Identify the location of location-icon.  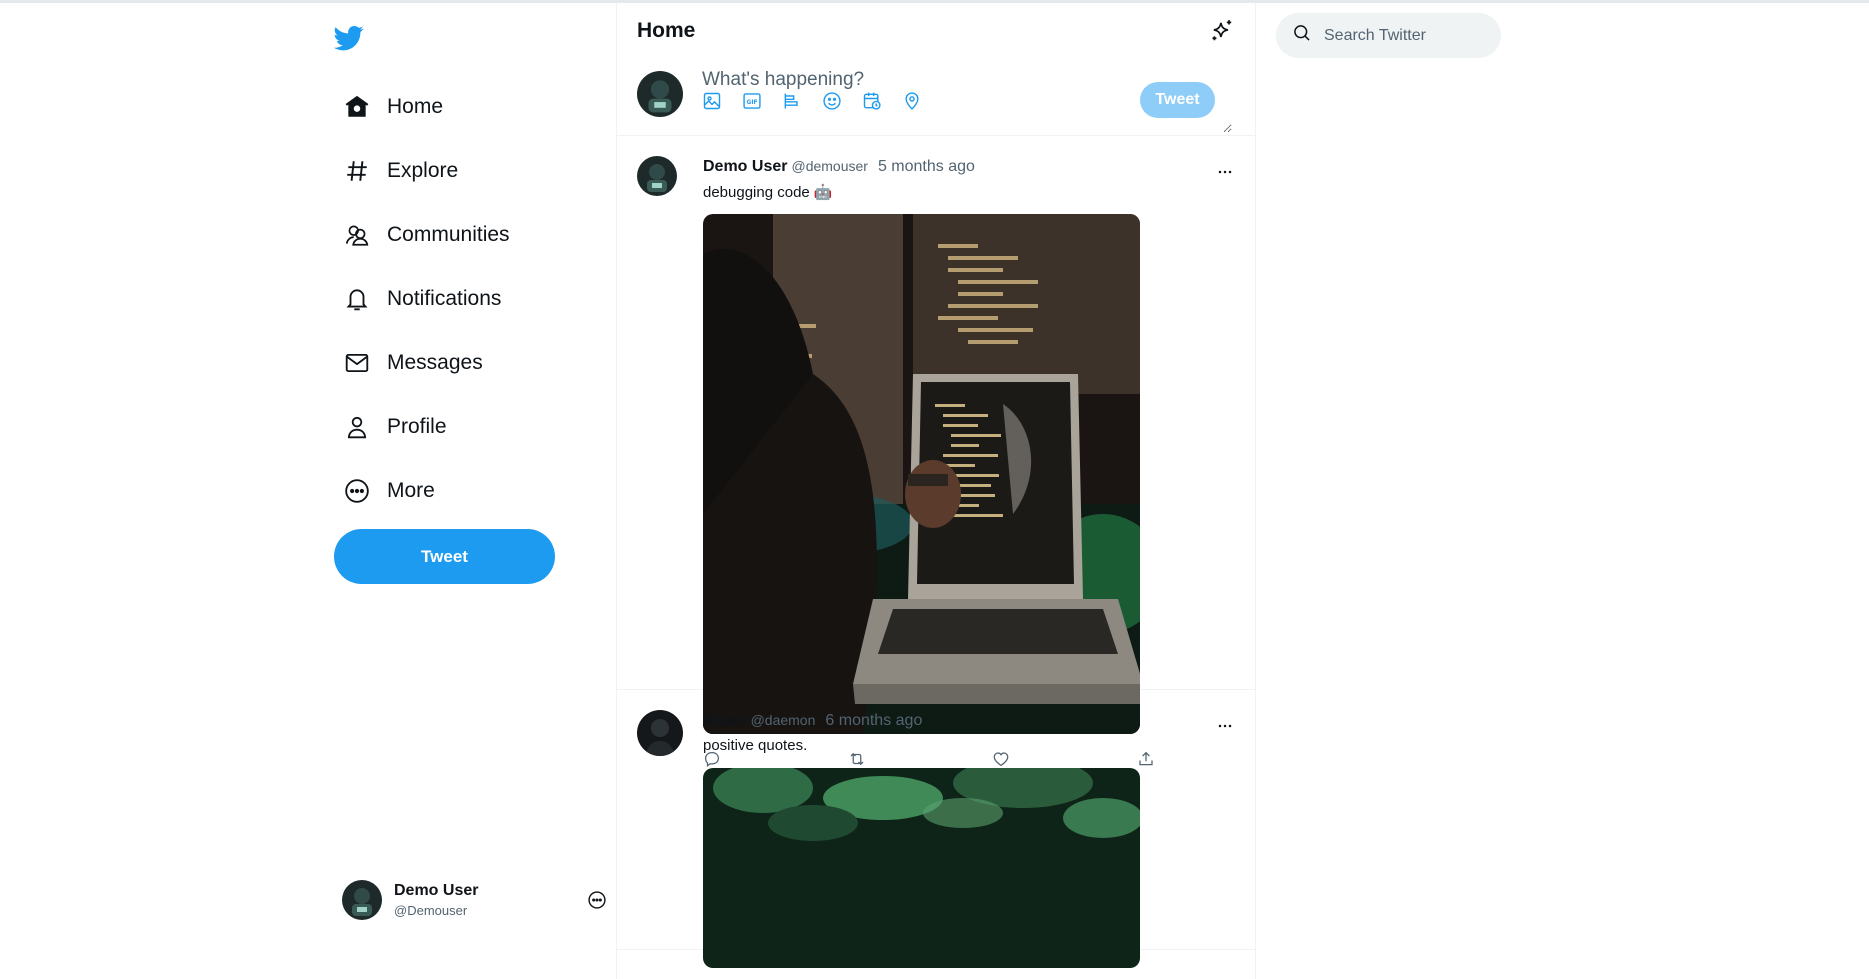
(922, 101).